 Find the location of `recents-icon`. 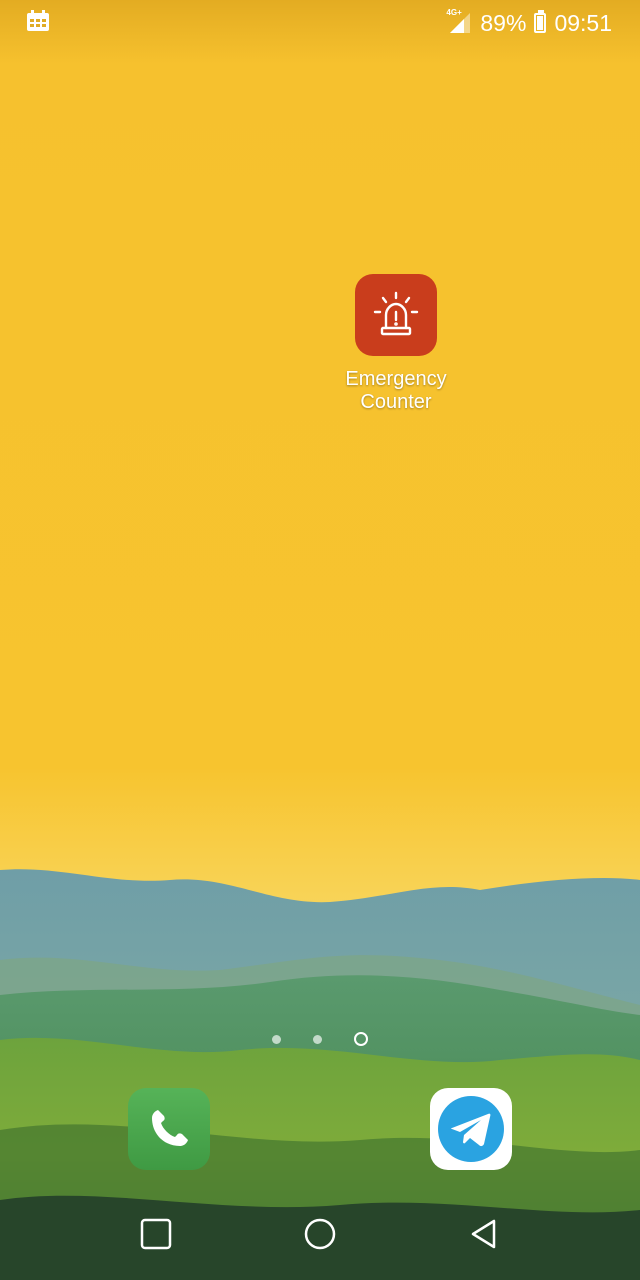

recents-icon is located at coordinates (156, 1234).